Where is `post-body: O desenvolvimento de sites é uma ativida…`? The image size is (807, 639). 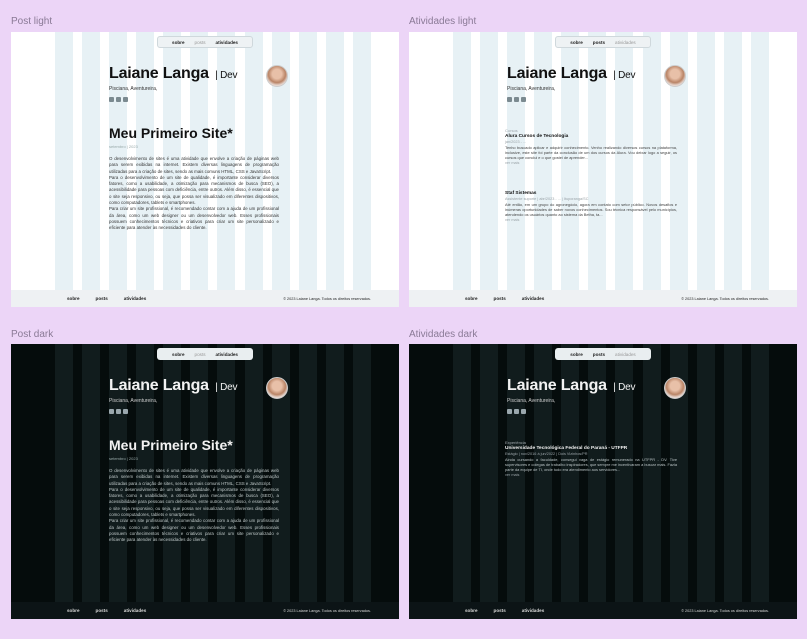 post-body: O desenvolvimento de sites é uma ativida… is located at coordinates (194, 194).